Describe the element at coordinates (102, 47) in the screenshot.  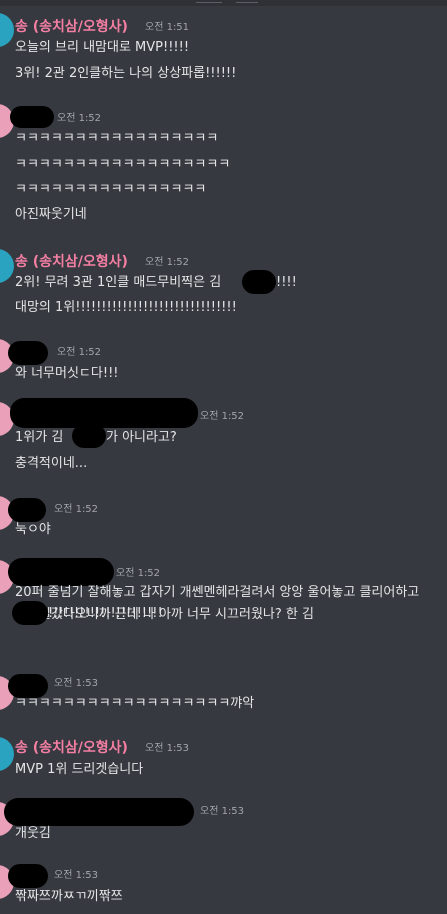
I see `message-text: 오늘의 브리 내맘대로 MVP!!!!!` at that location.